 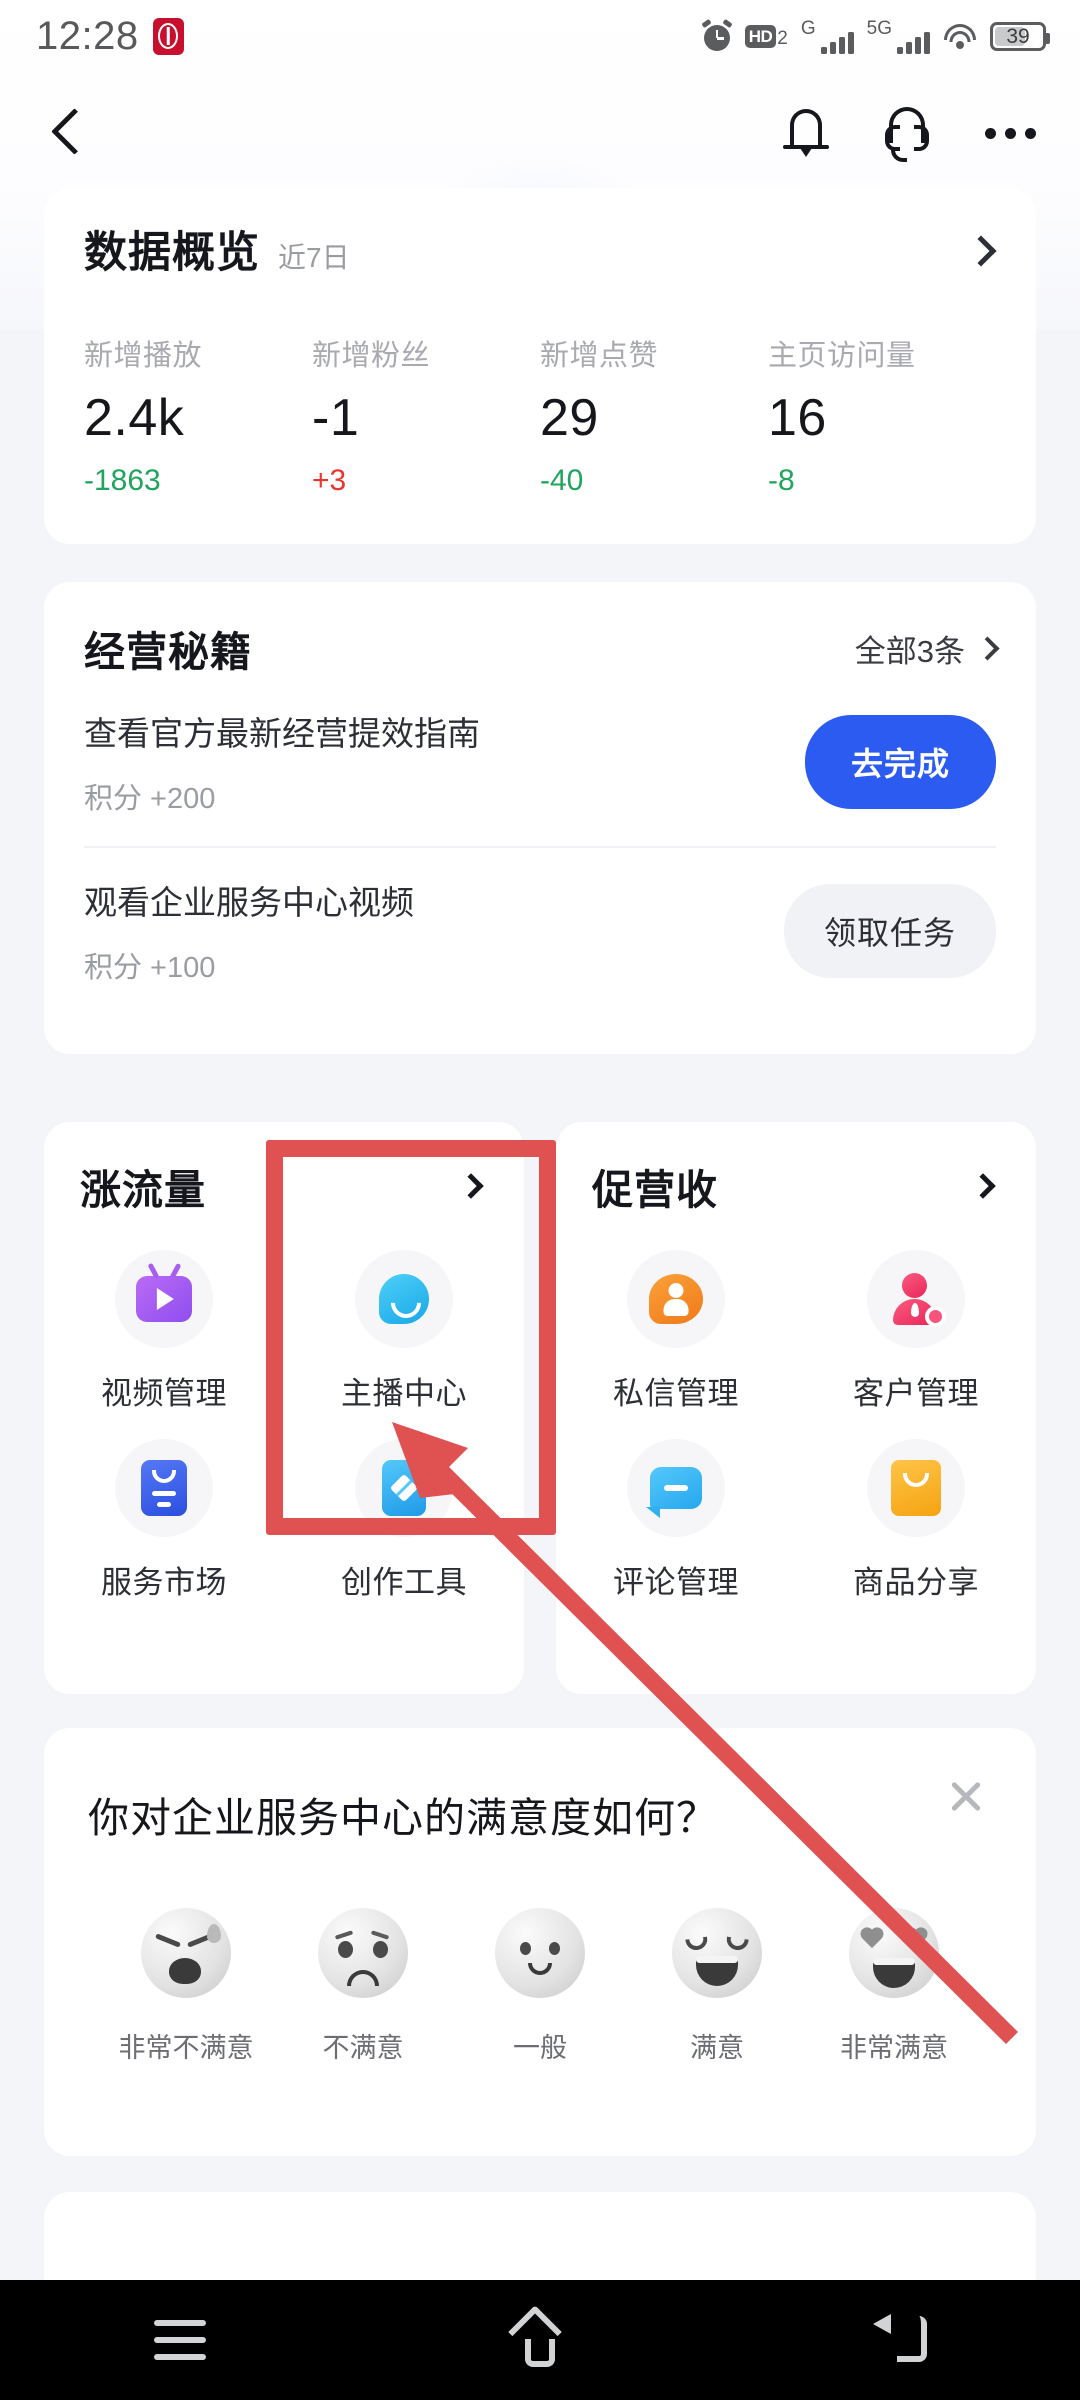 I want to click on tile-creation-tool: 创作工具, so click(x=404, y=1520).